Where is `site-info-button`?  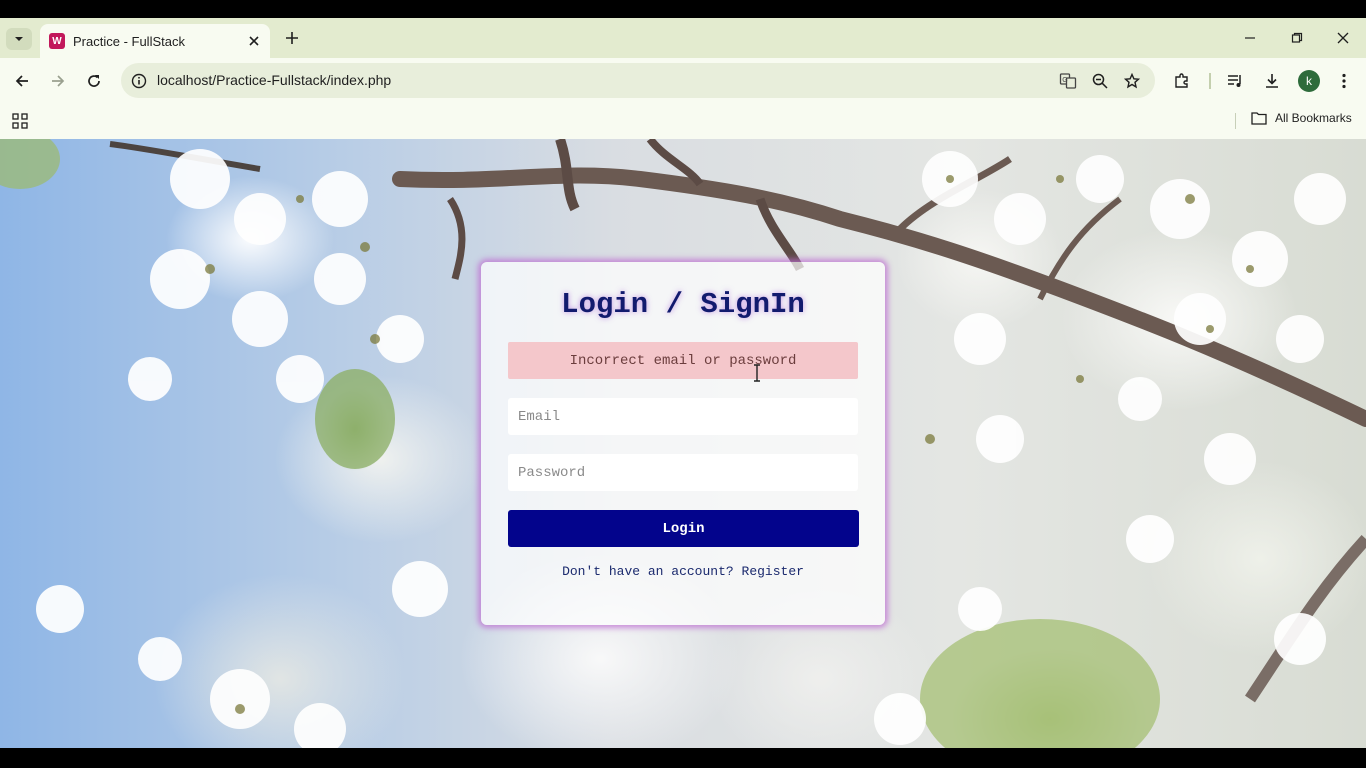
site-info-button is located at coordinates (139, 81).